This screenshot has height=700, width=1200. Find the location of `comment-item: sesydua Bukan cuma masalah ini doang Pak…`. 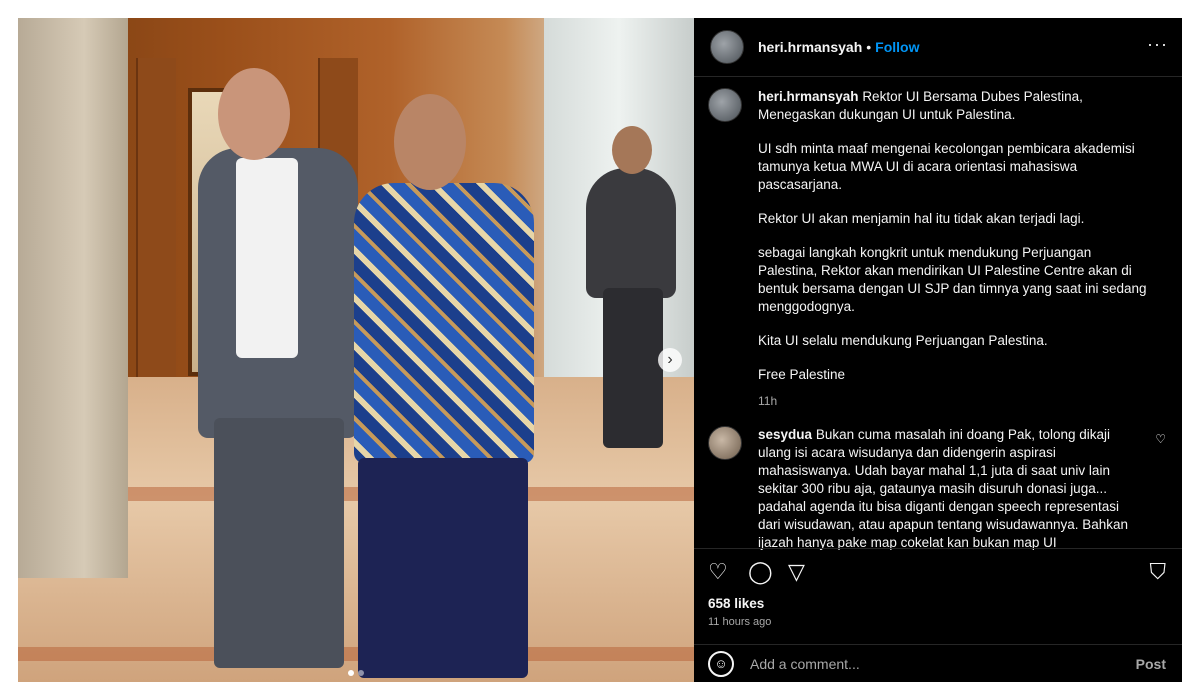

comment-item: sesydua Bukan cuma masalah ini doang Pak… is located at coordinates (938, 489).